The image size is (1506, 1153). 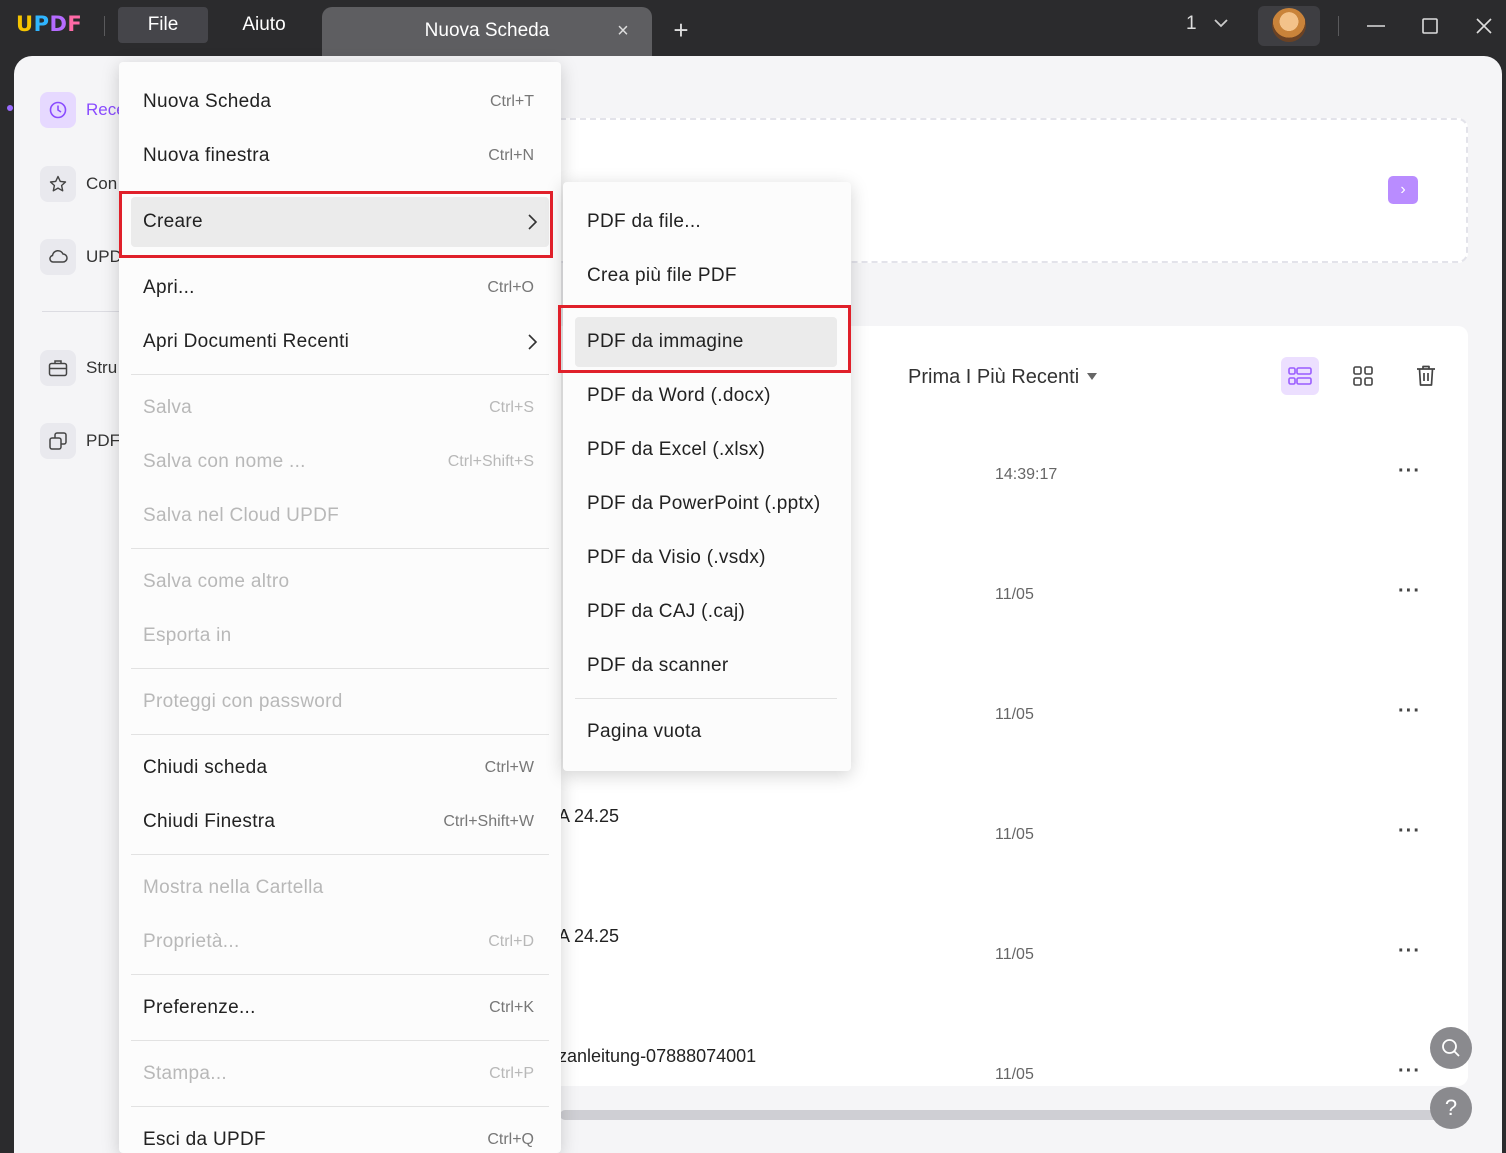 I want to click on menu-item-new-window: Nuova finestra Ctrl+N, so click(x=340, y=156).